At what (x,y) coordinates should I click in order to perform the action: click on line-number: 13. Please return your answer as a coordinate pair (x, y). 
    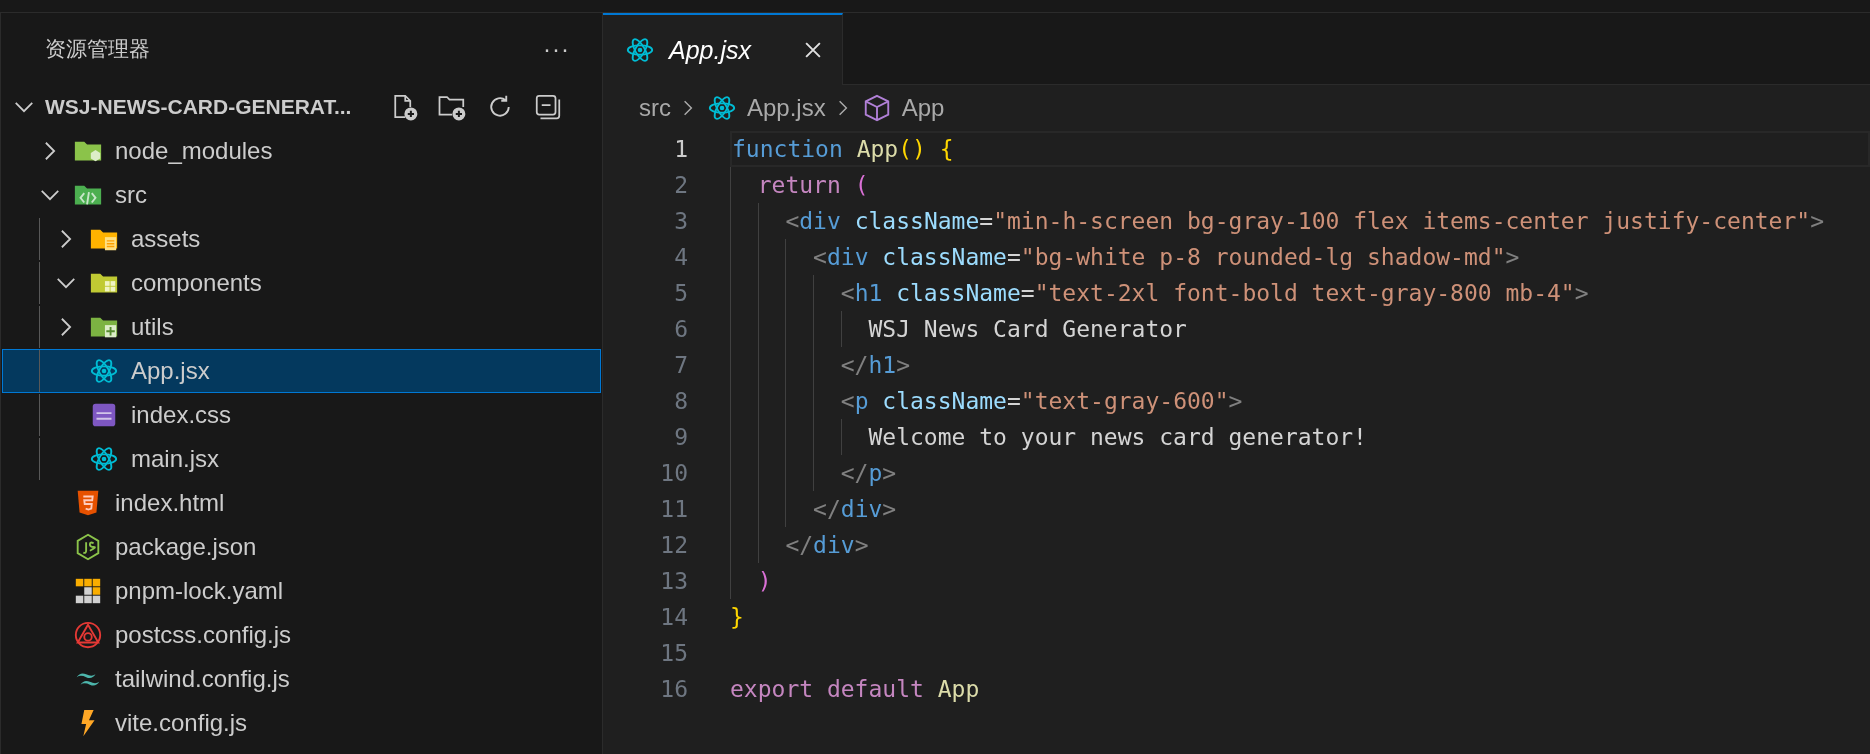
    Looking at the image, I should click on (673, 581).